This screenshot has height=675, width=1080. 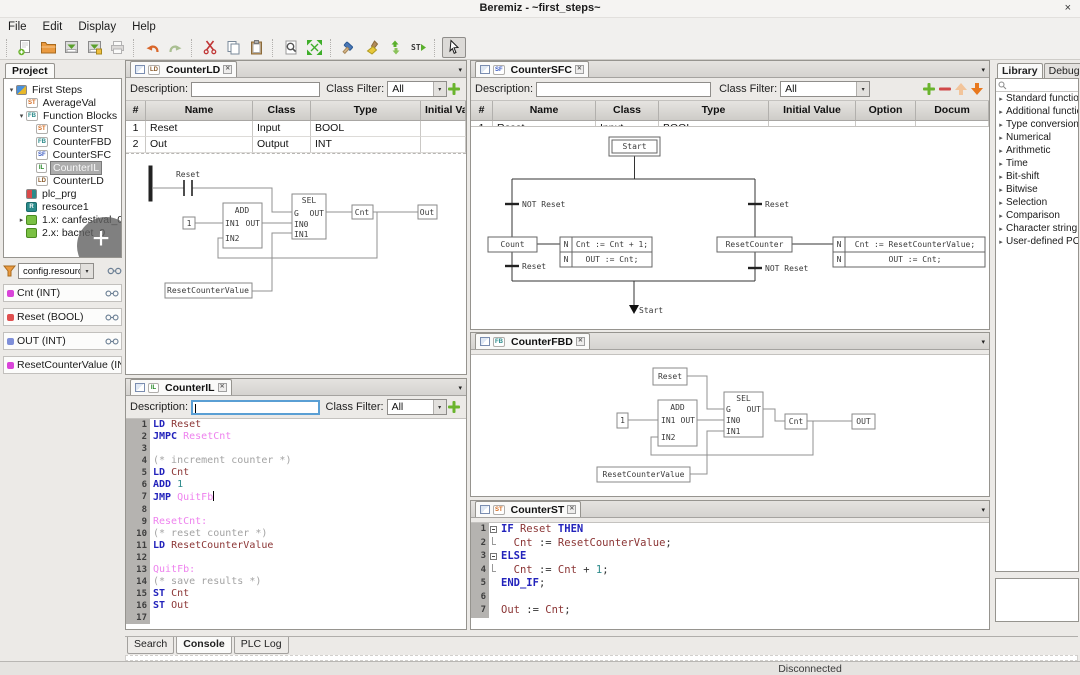 I want to click on table-row: 2 Out Output INT, so click(x=296, y=145).